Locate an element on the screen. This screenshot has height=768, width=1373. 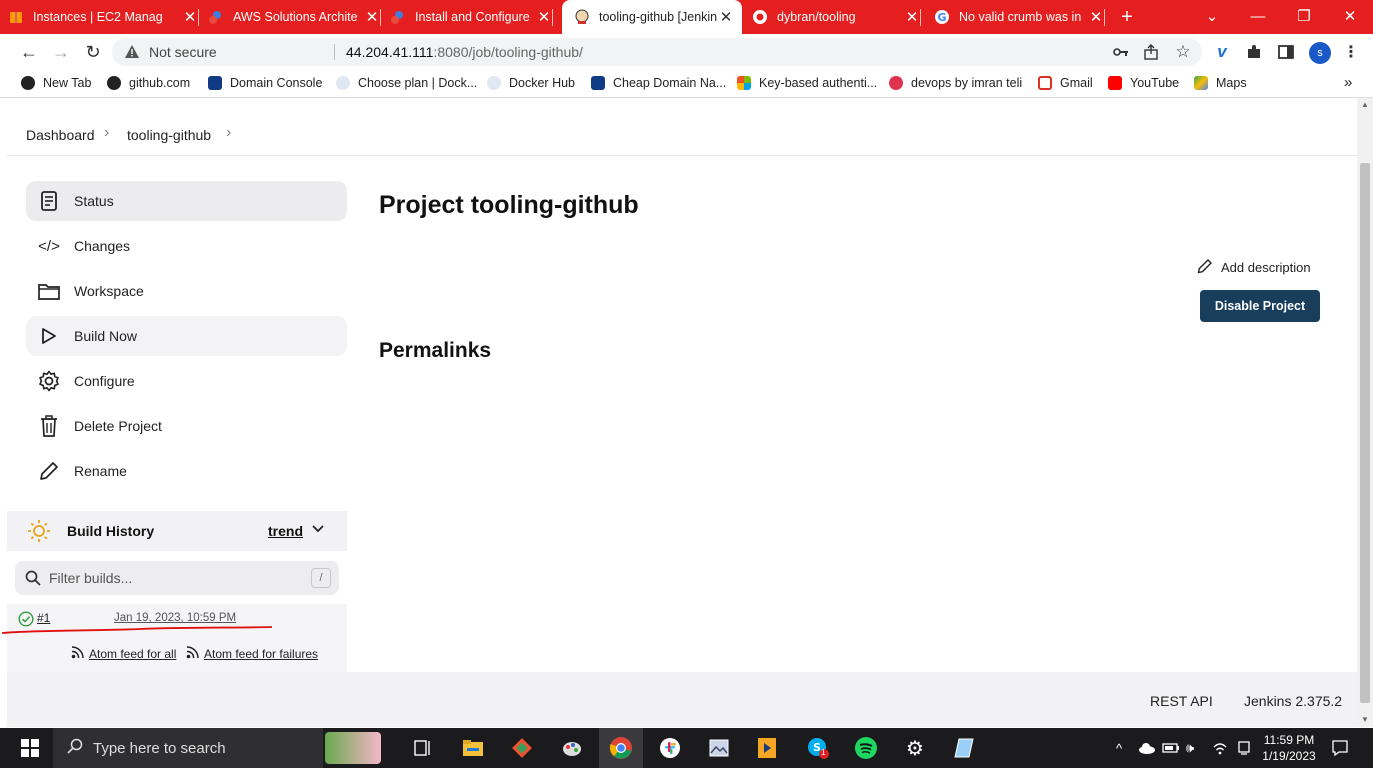
clock: 11:59 PM 1/19/2023 is located at coordinates (1289, 748).